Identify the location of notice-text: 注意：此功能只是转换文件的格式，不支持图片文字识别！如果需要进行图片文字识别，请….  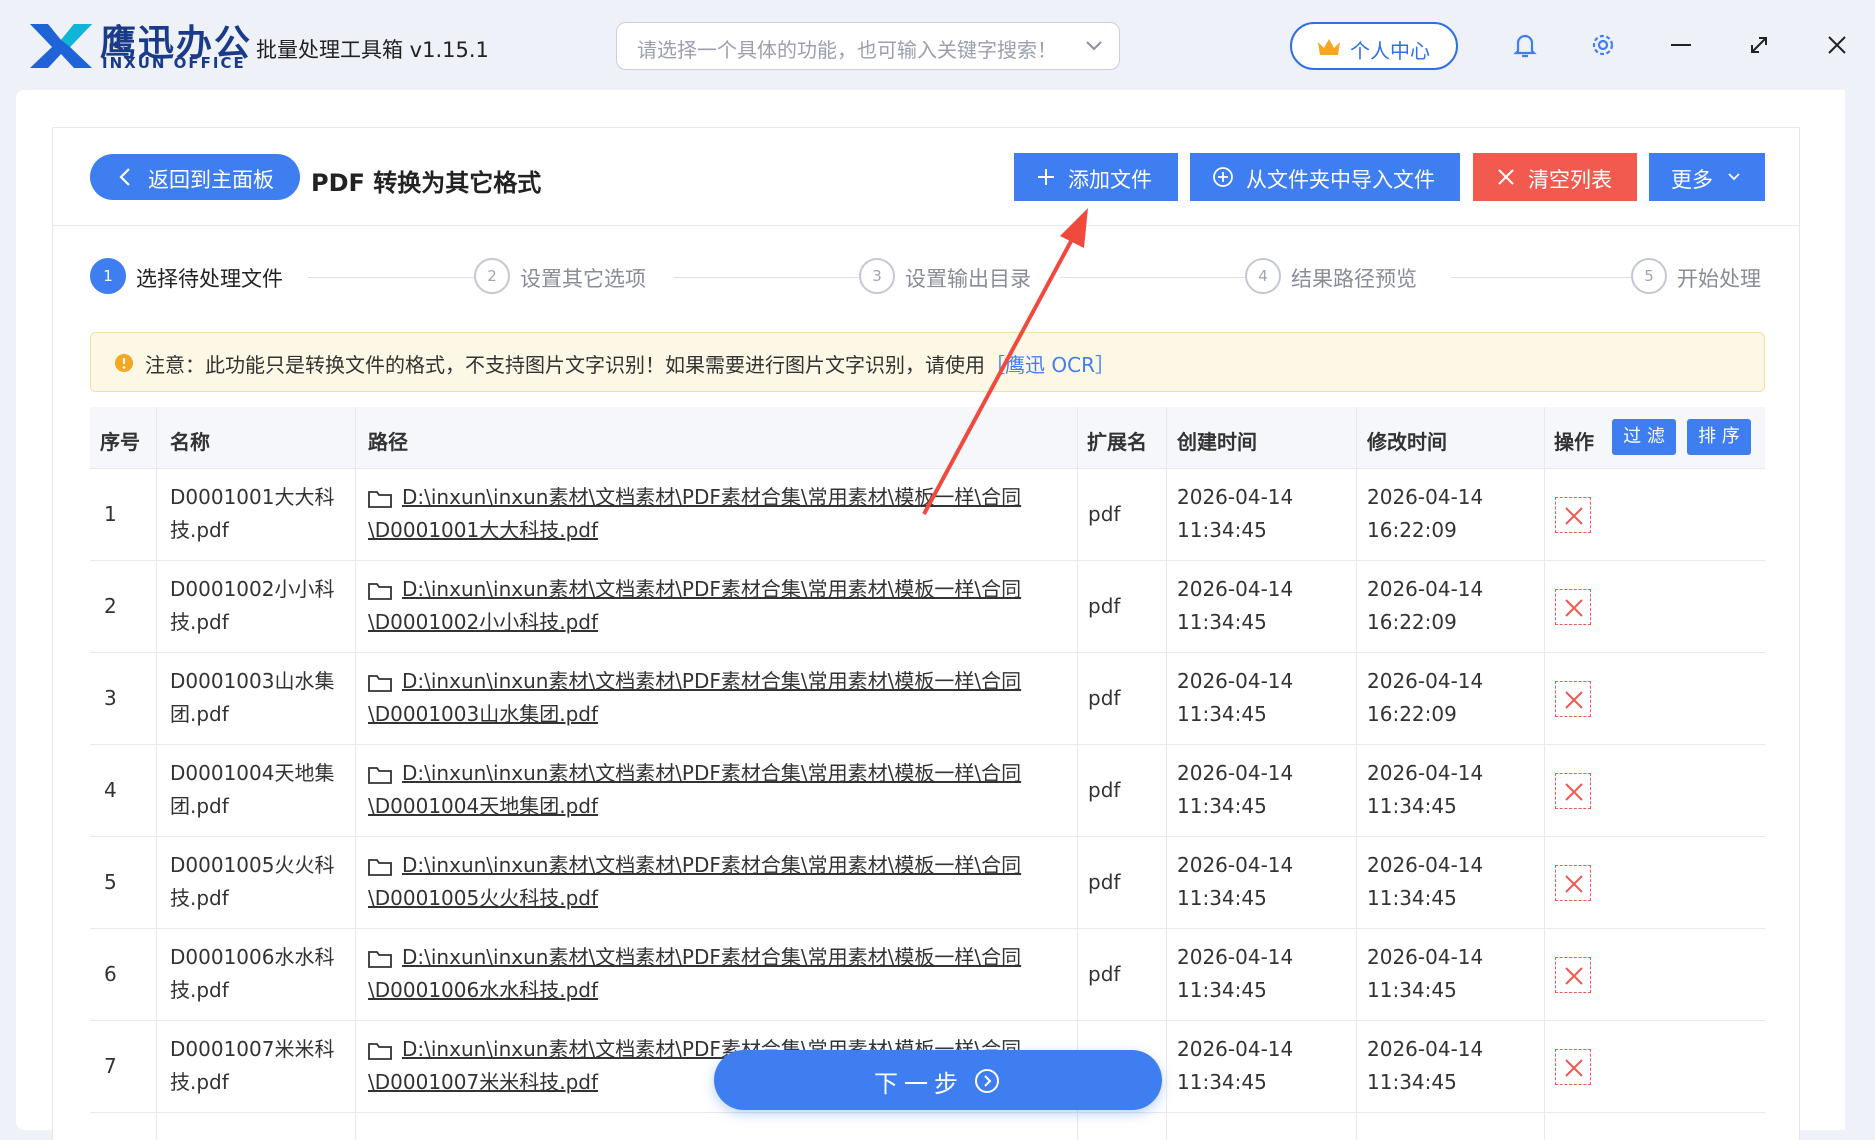
(565, 365).